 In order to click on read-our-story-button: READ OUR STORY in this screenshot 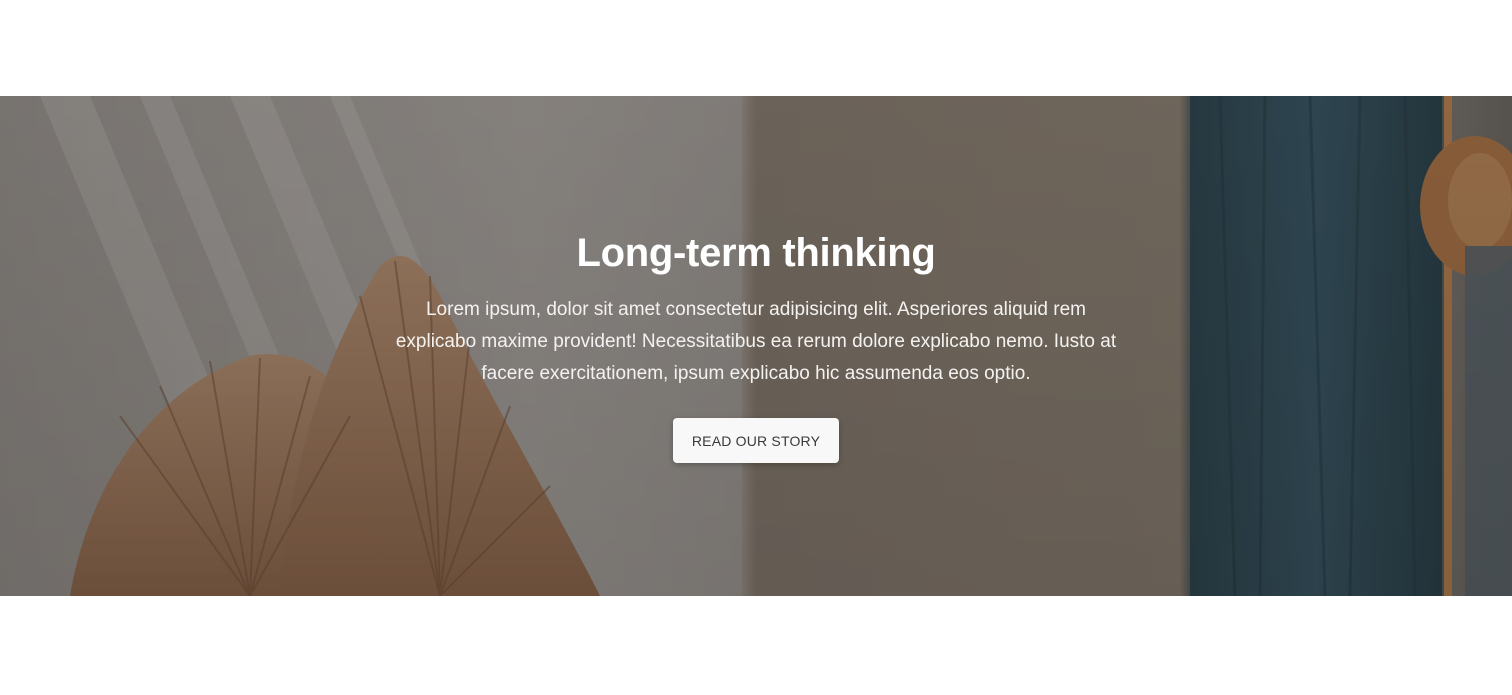, I will do `click(756, 440)`.